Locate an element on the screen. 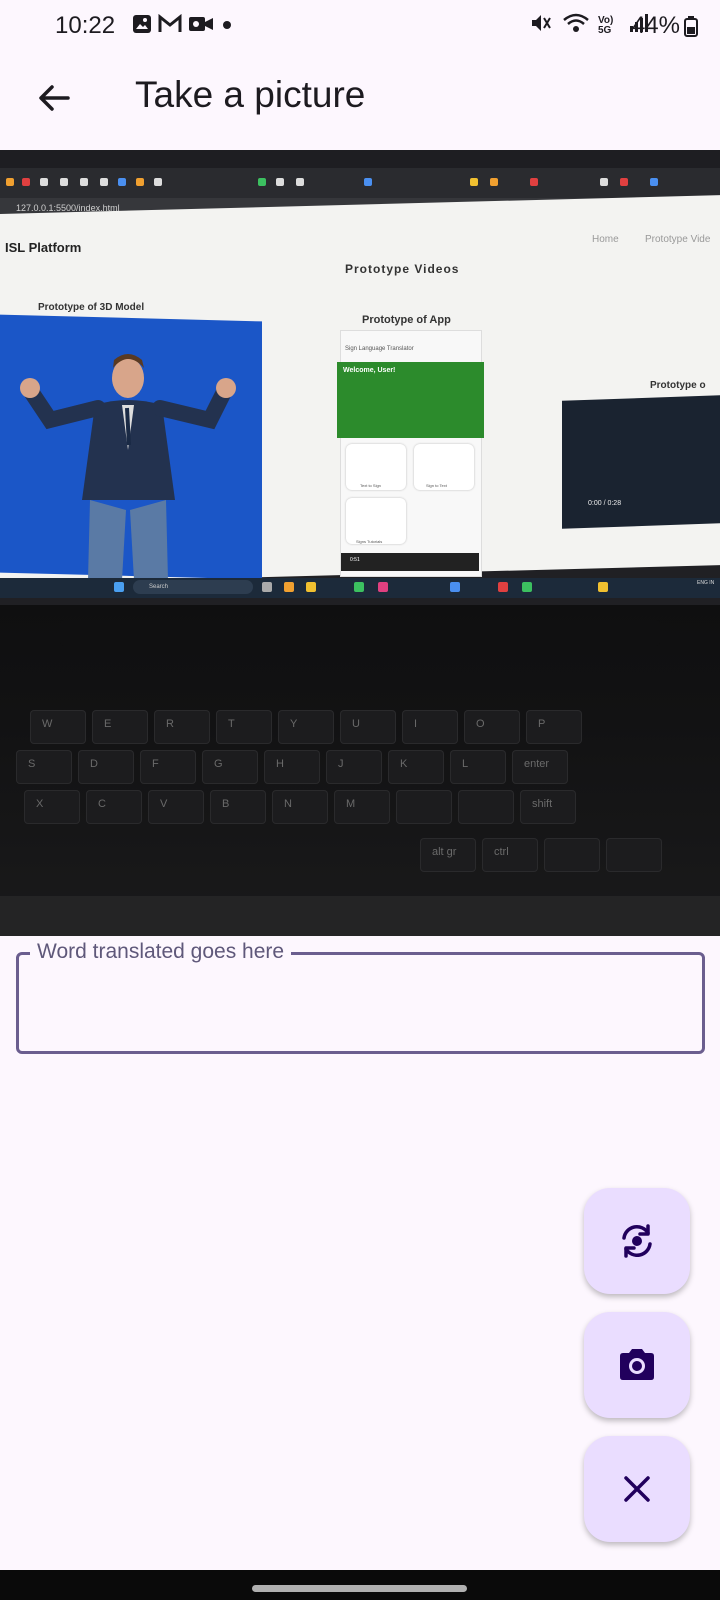 The height and width of the screenshot is (1600, 720). key-label: I is located at coordinates (416, 724).